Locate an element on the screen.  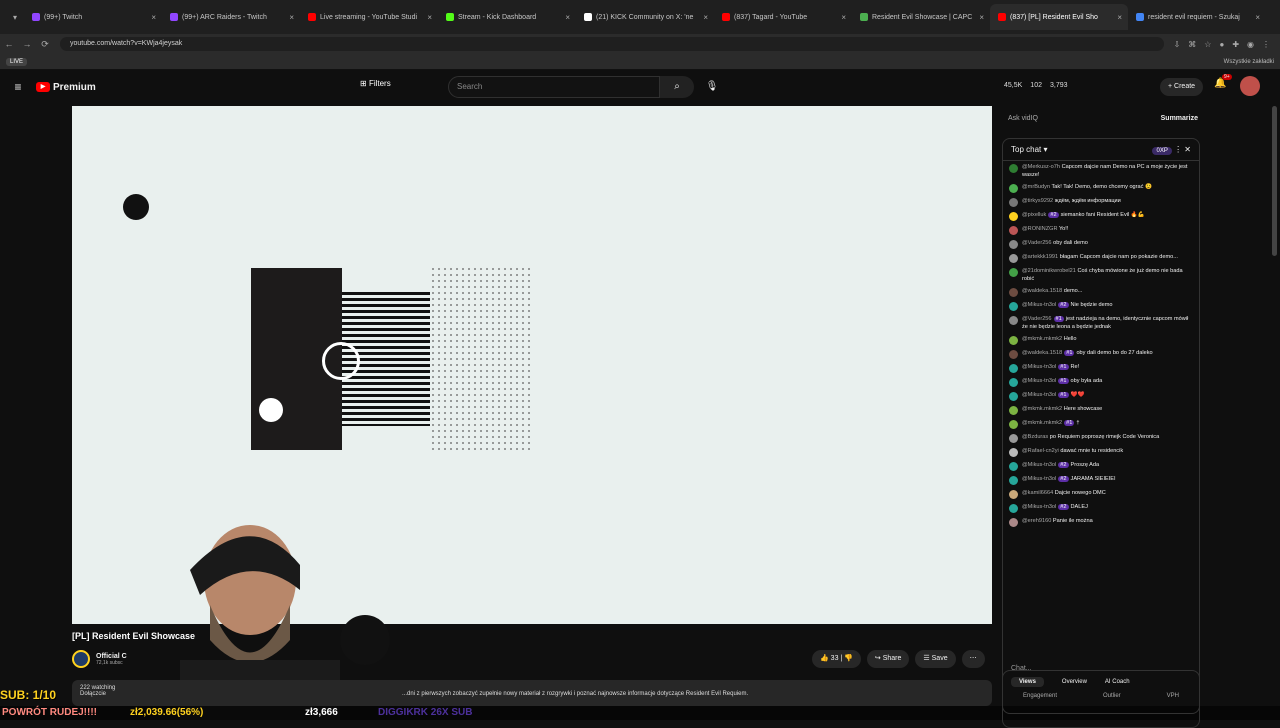
tab-list-icon: ▾ is located at coordinates (15, 17).